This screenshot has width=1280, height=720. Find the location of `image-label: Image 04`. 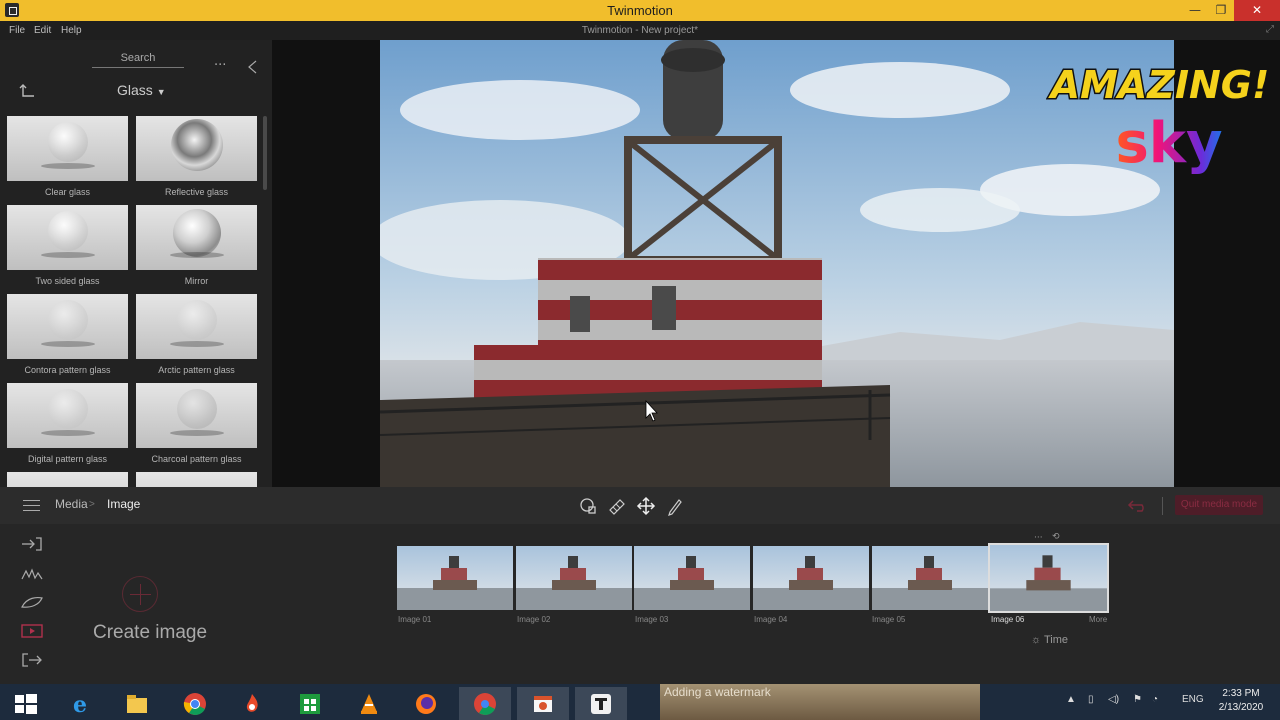

image-label: Image 04 is located at coordinates (771, 619).